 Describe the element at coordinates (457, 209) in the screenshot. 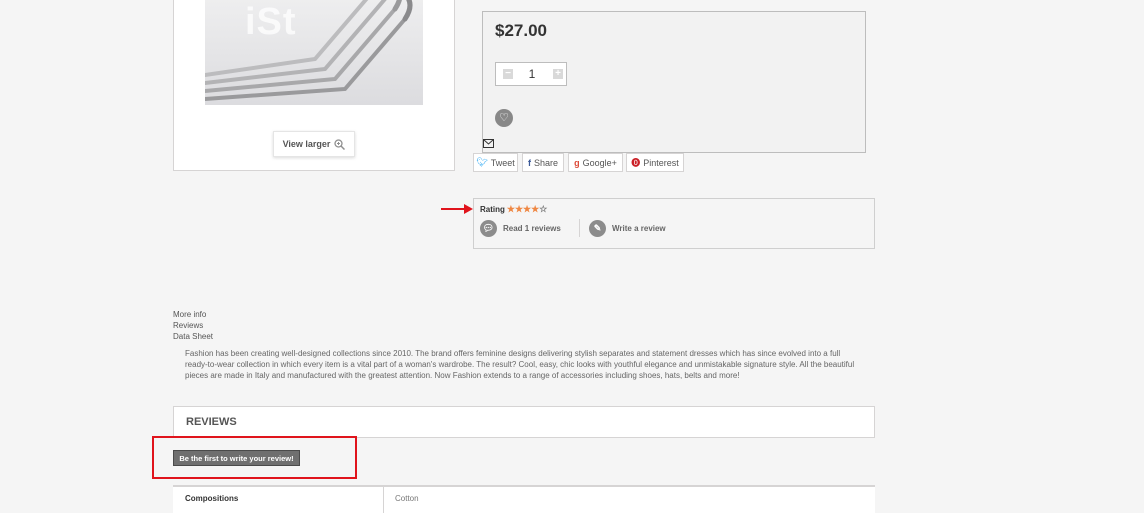

I see `annotation-arrow-icon` at that location.